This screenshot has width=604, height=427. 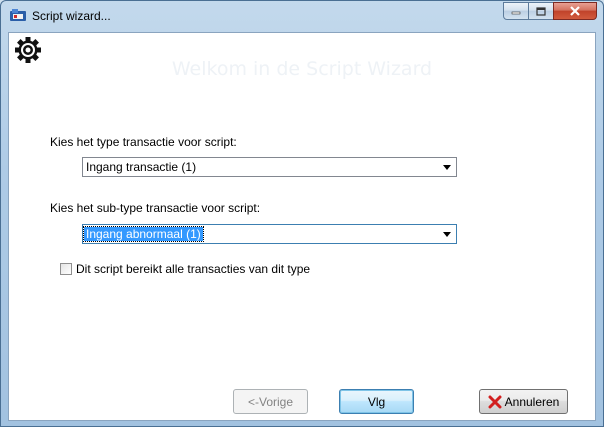 I want to click on apply-all-checkbox, so click(x=66, y=269).